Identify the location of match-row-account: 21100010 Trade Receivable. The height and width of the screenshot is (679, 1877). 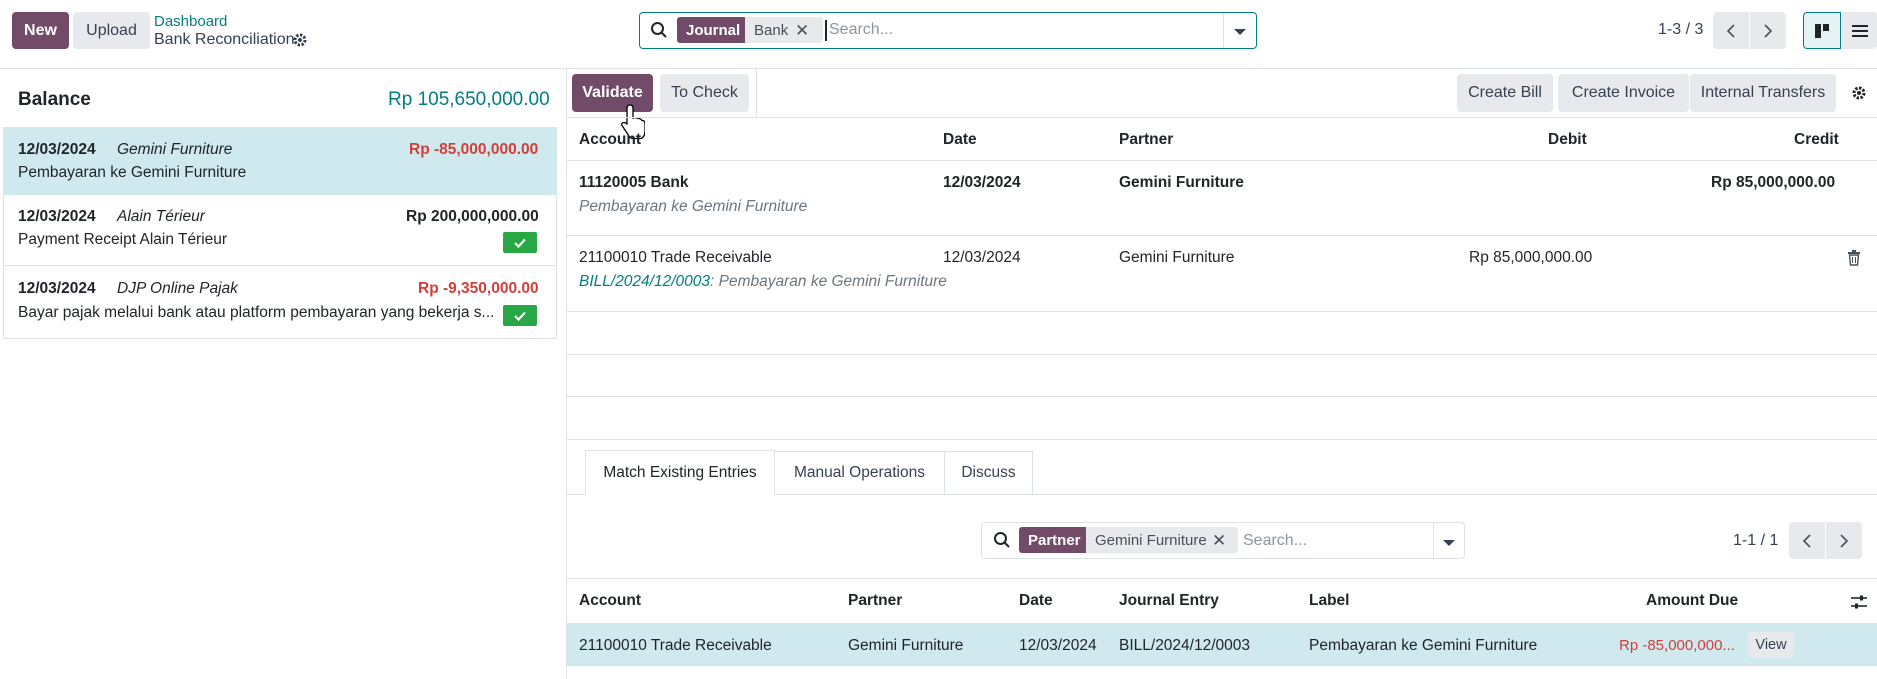
(675, 645).